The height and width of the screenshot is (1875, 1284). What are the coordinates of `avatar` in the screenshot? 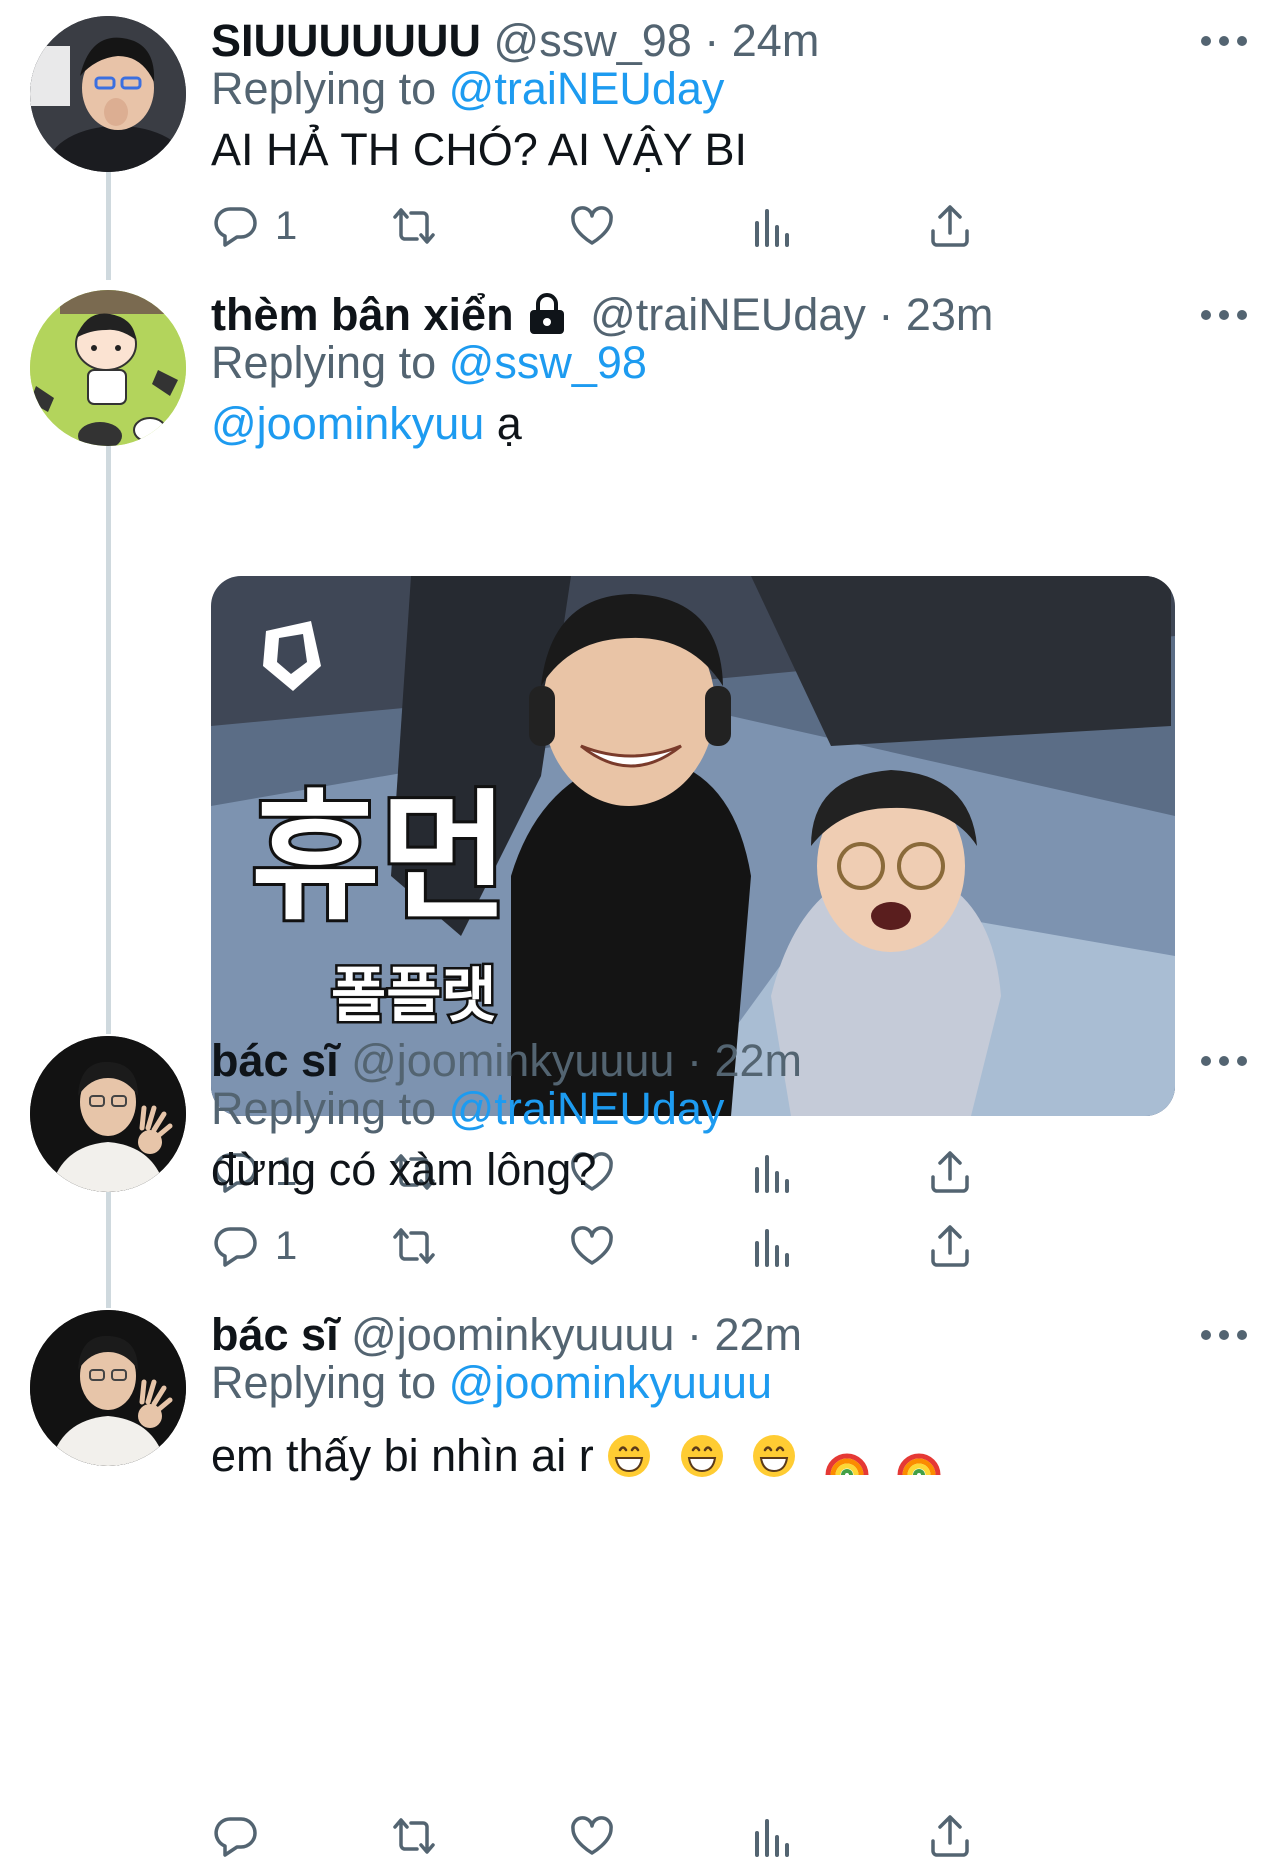 It's located at (108, 1388).